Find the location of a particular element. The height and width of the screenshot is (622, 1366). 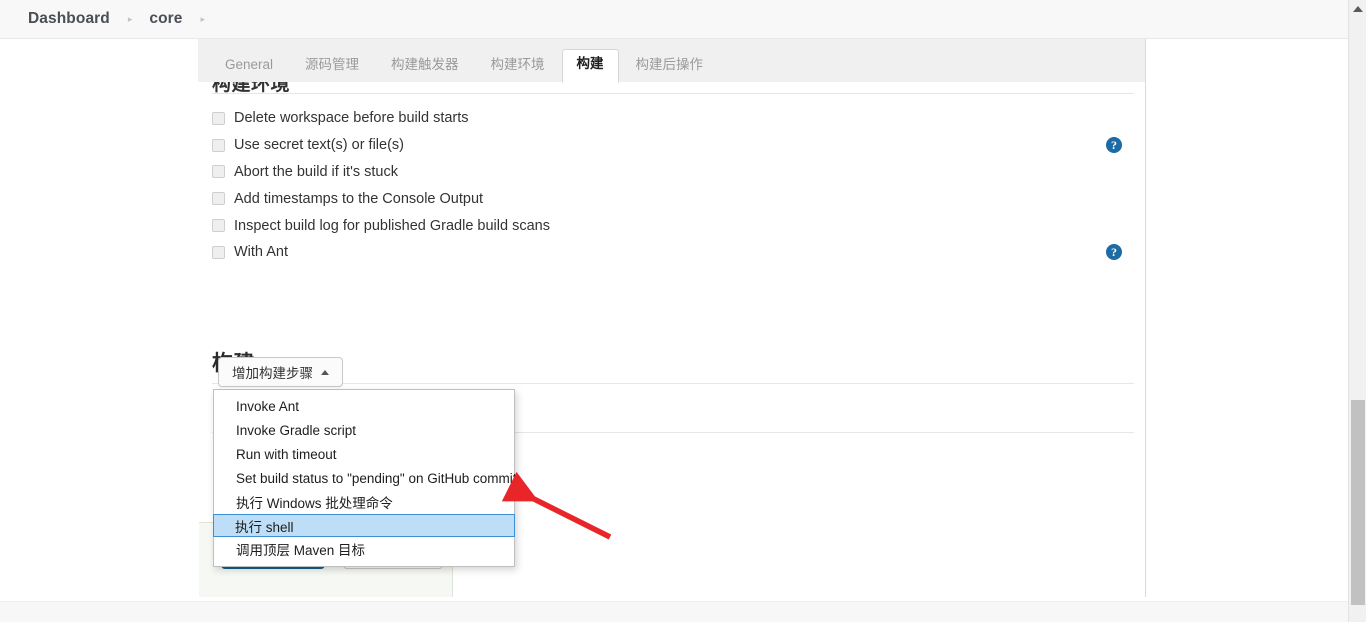

checkbox-with-ant is located at coordinates (218, 252).